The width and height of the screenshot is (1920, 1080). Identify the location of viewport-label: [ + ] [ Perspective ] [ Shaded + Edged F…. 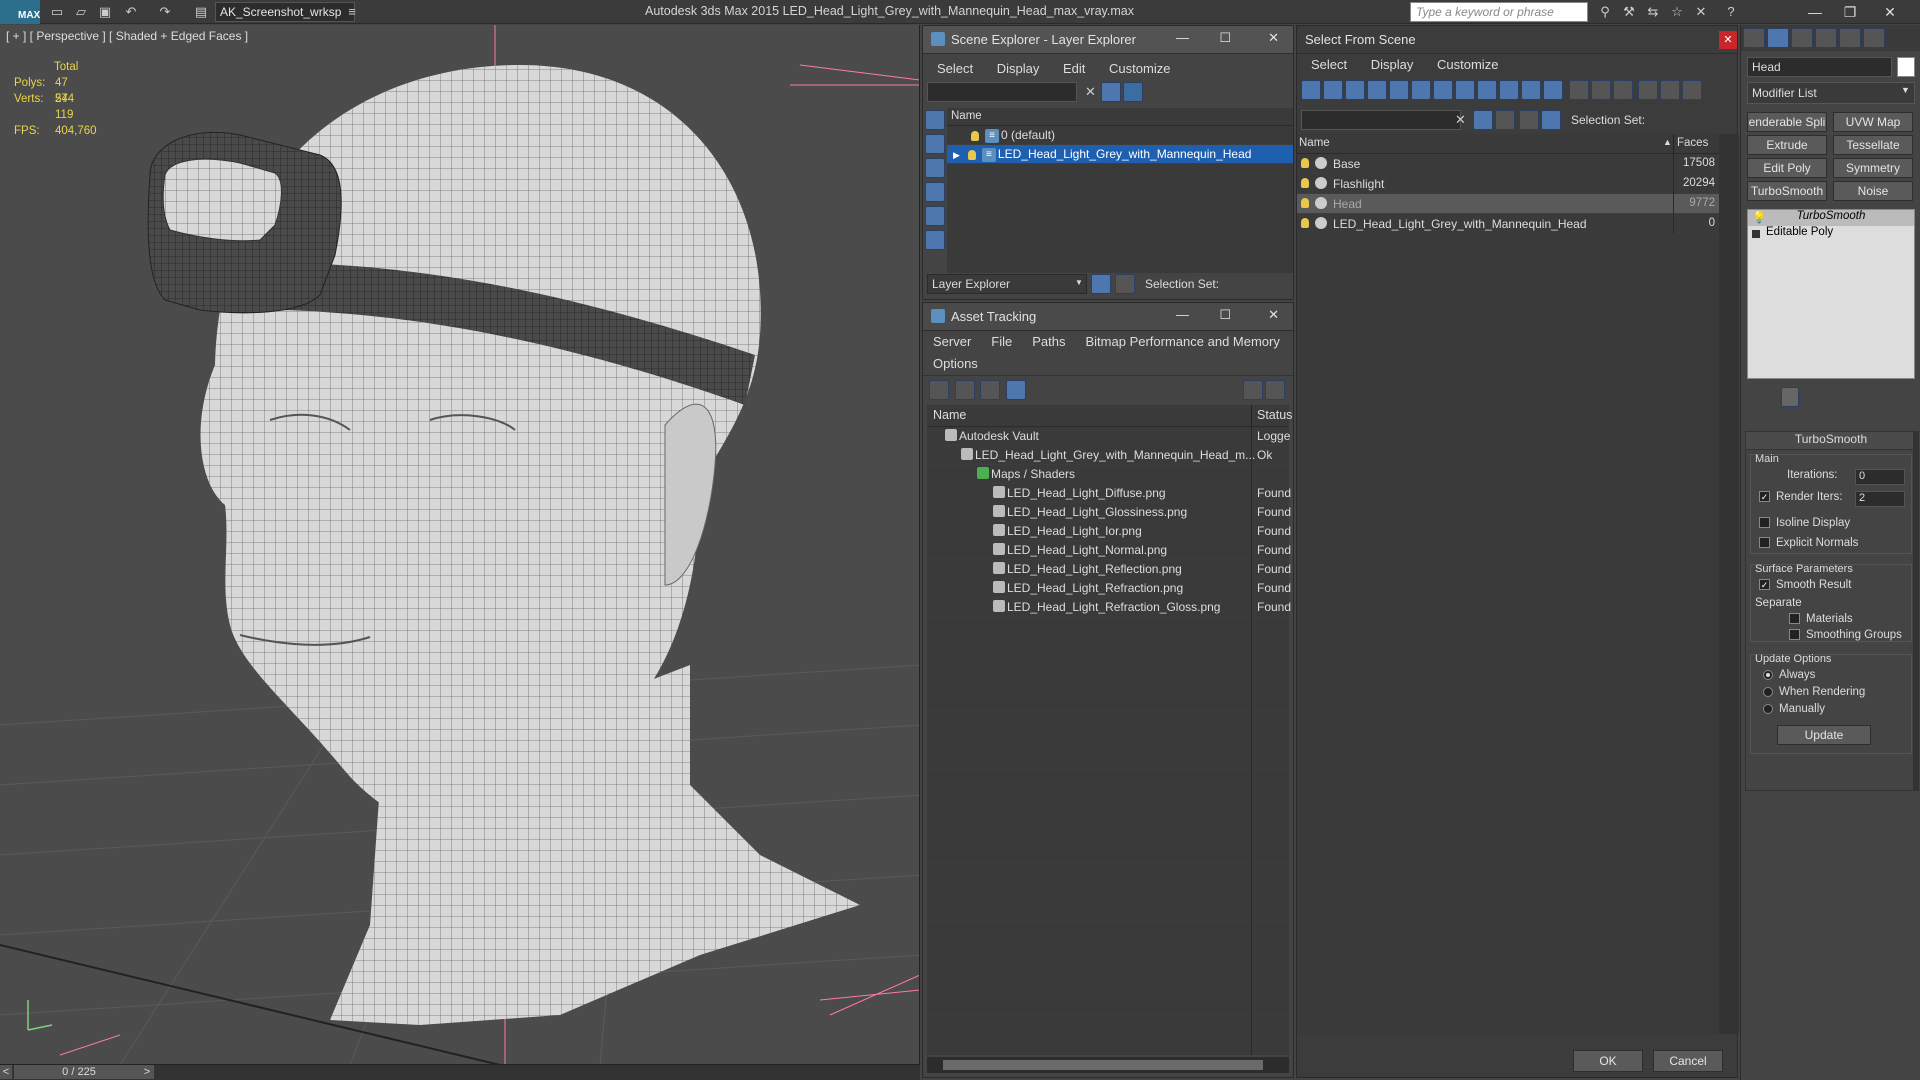
(127, 36).